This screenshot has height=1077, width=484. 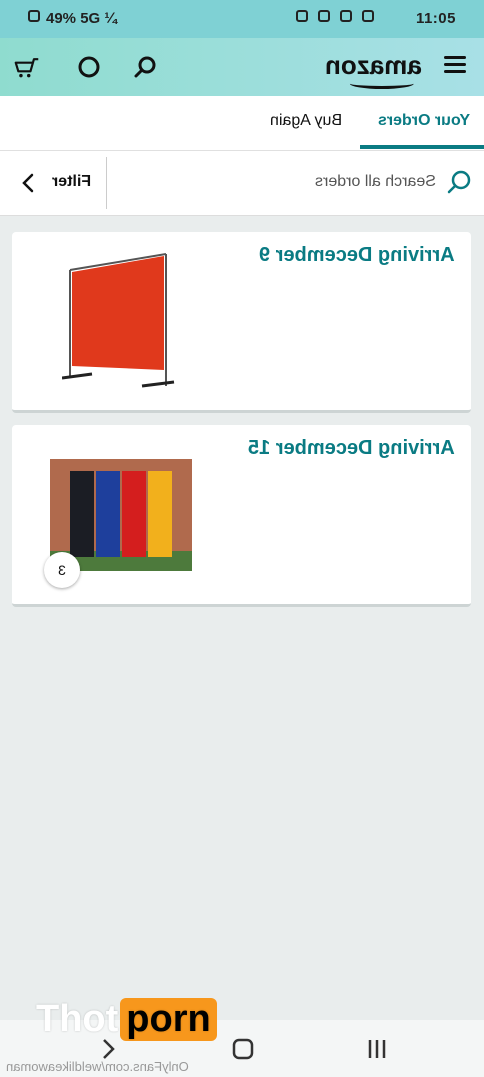 I want to click on logo-text: amazon, so click(x=373, y=65).